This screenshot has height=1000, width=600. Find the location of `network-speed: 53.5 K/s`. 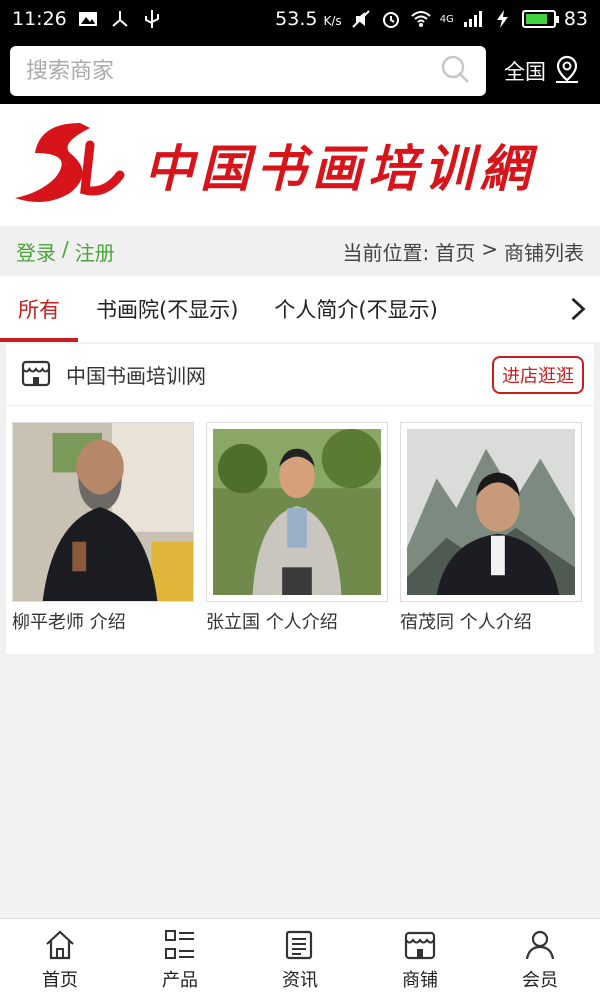

network-speed: 53.5 K/s is located at coordinates (308, 19).